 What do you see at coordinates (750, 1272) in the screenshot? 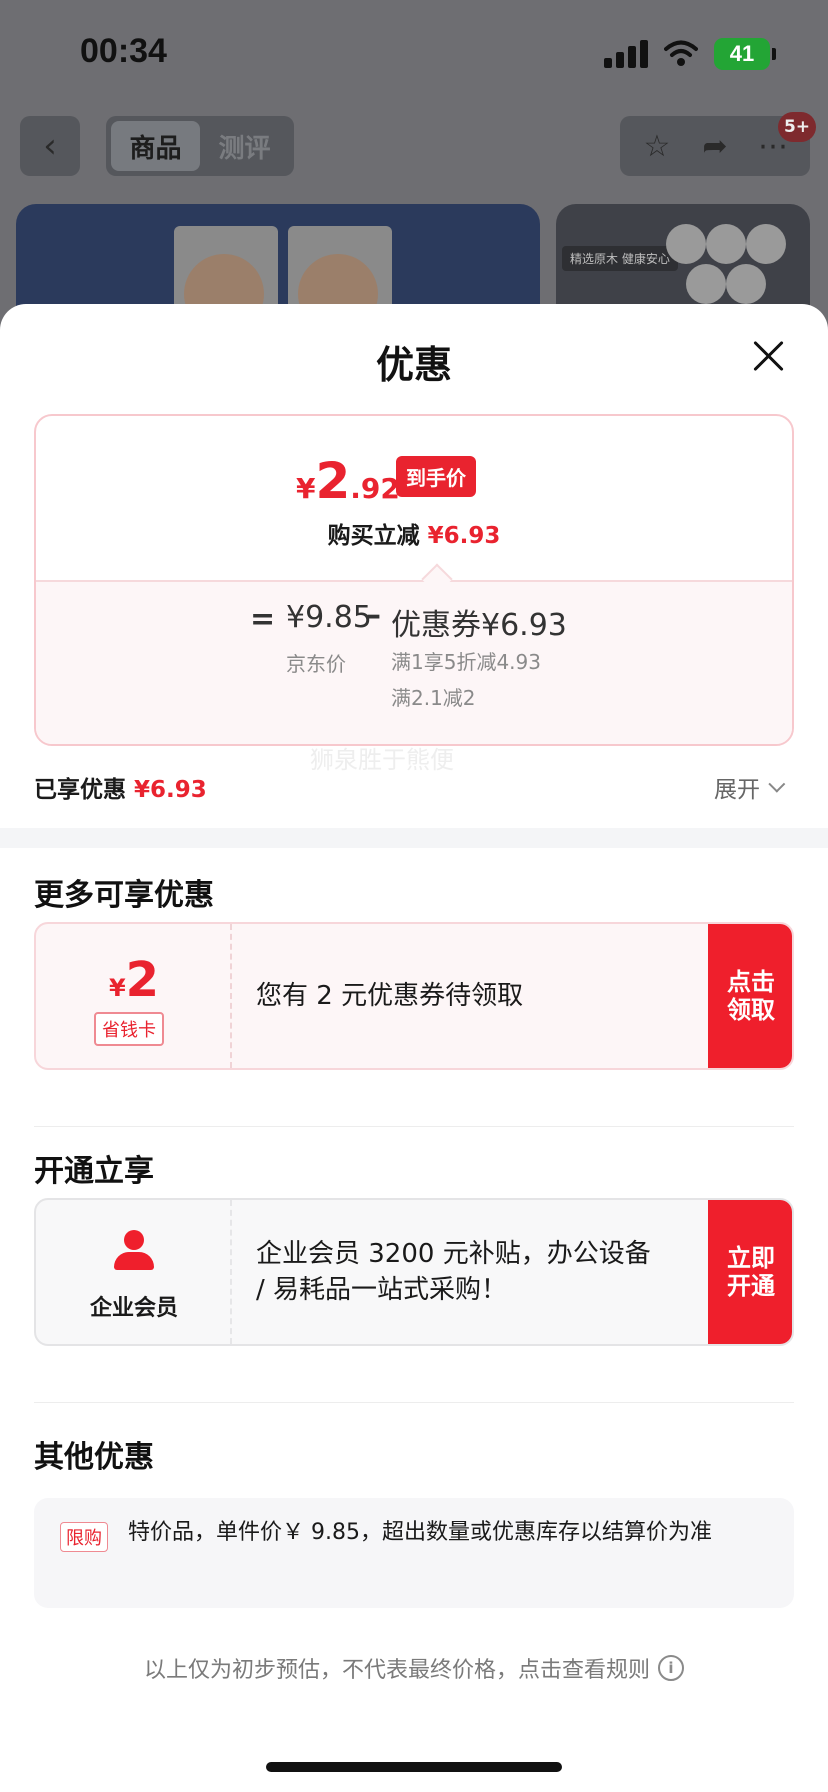
I see `activate-membership-button: 立即开通` at bounding box center [750, 1272].